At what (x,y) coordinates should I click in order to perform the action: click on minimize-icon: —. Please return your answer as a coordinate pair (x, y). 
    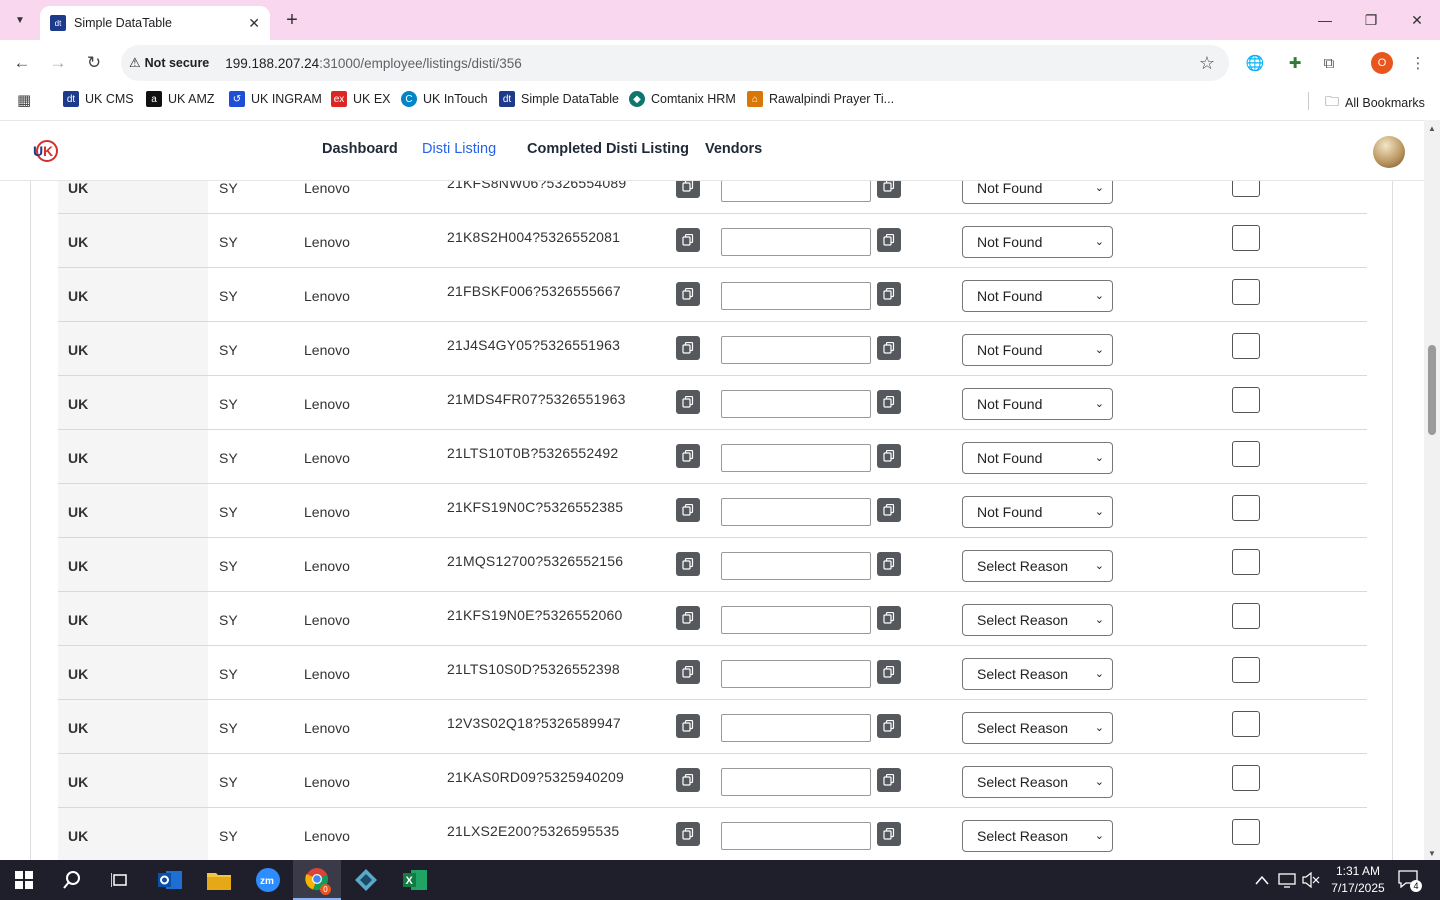
    Looking at the image, I should click on (1325, 20).